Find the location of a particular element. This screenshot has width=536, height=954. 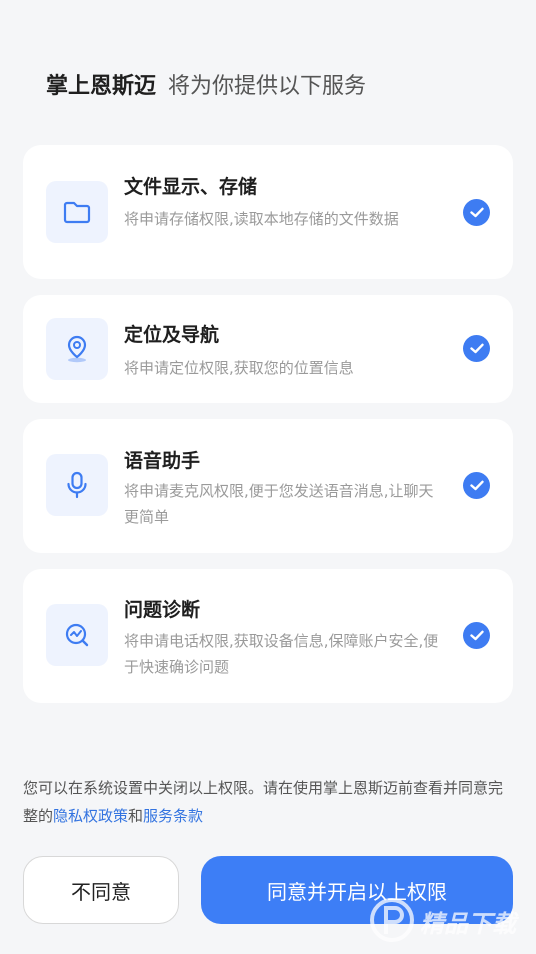

location-pin-icon is located at coordinates (77, 349).